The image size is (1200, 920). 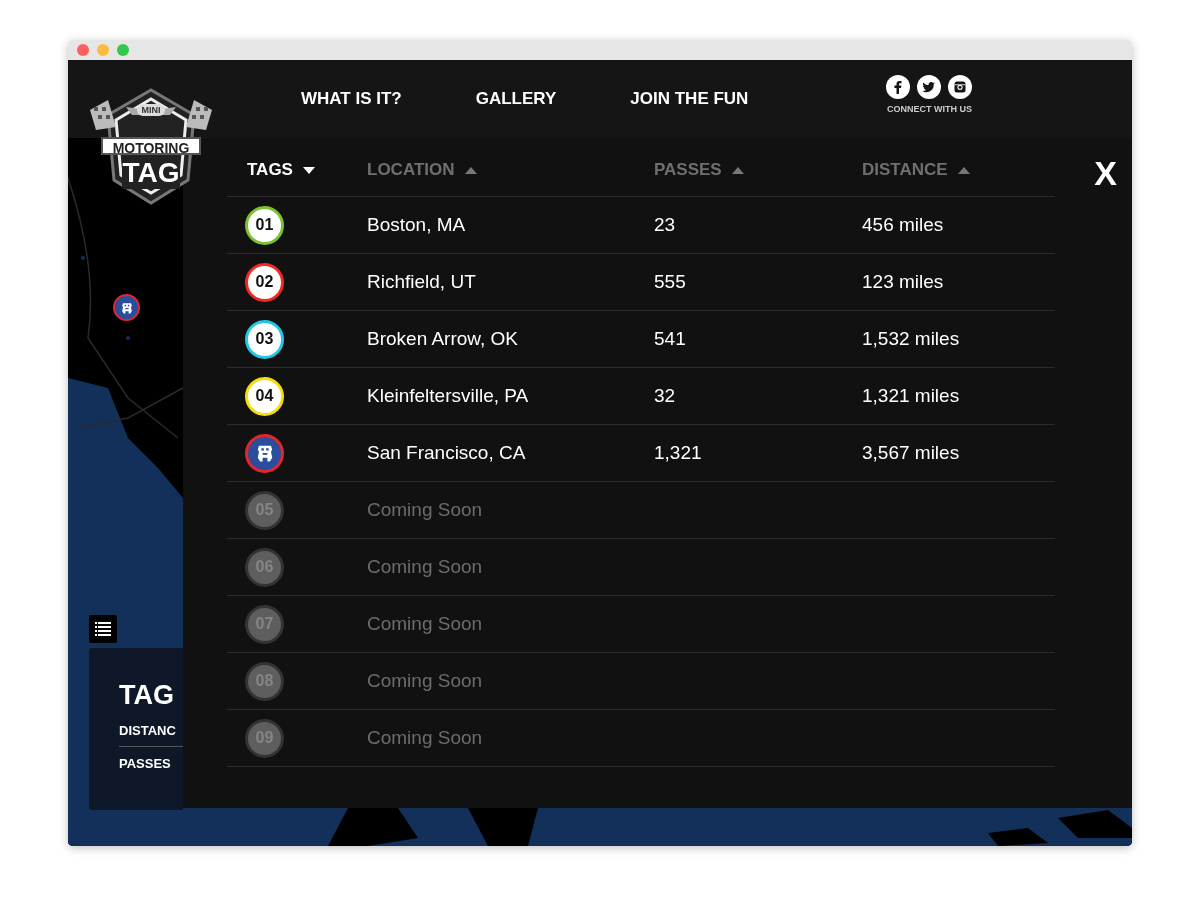 What do you see at coordinates (417, 225) in the screenshot?
I see `location-cell-text: Boston, MA` at bounding box center [417, 225].